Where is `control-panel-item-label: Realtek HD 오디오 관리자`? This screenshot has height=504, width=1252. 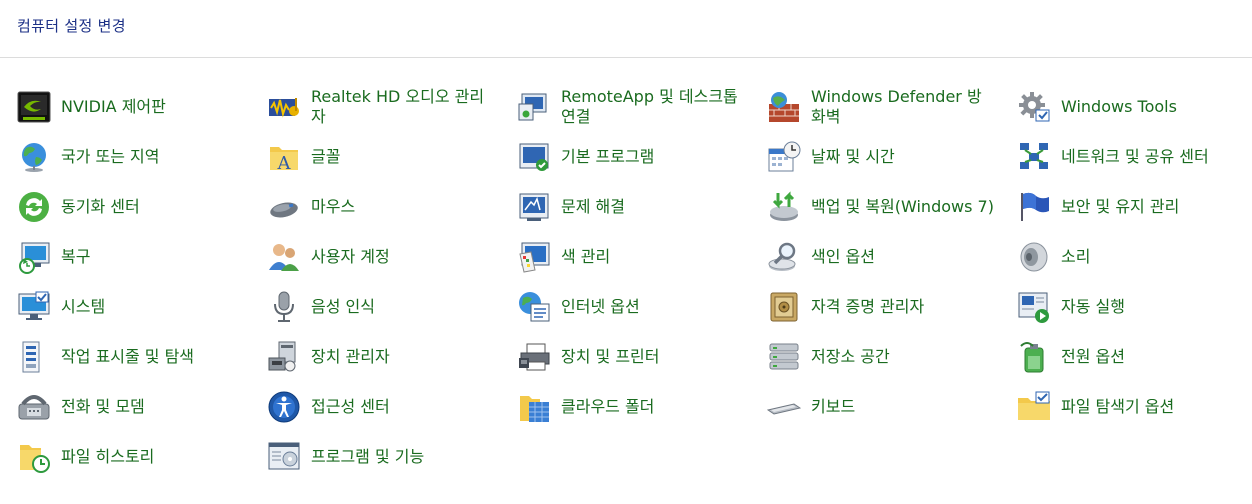 control-panel-item-label: Realtek HD 오디오 관리자 is located at coordinates (398, 106).